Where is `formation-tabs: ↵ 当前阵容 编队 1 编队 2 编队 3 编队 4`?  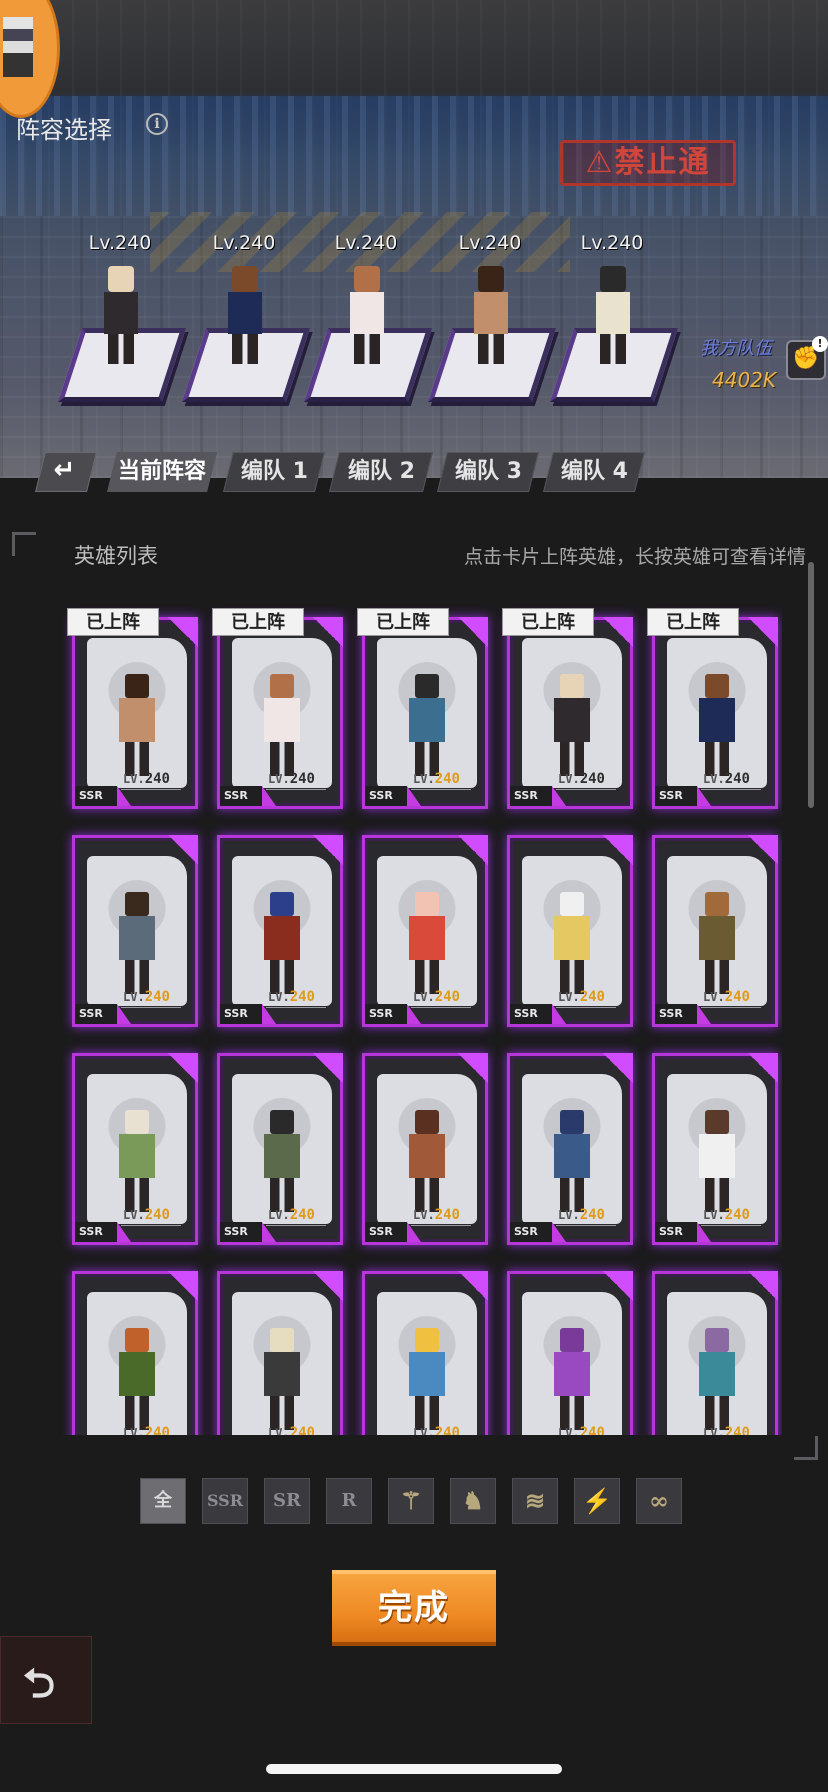
formation-tabs: ↵ 当前阵容 编队 1 编队 2 编队 3 编队 4 is located at coordinates (414, 473).